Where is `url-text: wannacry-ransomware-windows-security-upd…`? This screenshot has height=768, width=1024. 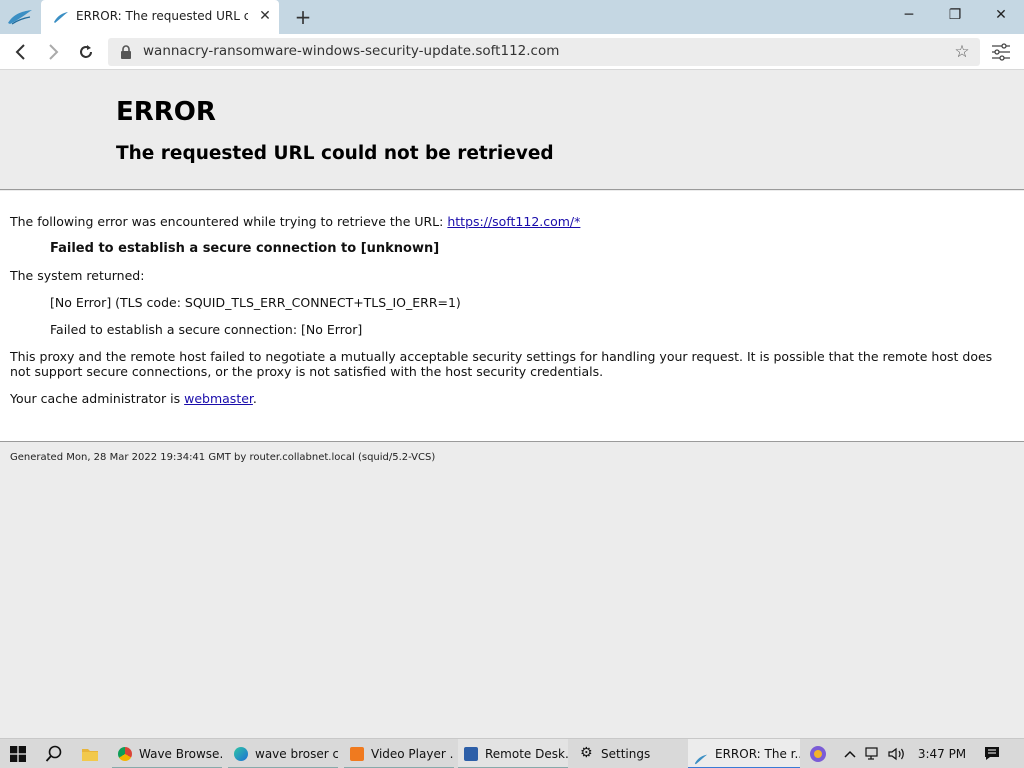 url-text: wannacry-ransomware-windows-security-upd… is located at coordinates (351, 51).